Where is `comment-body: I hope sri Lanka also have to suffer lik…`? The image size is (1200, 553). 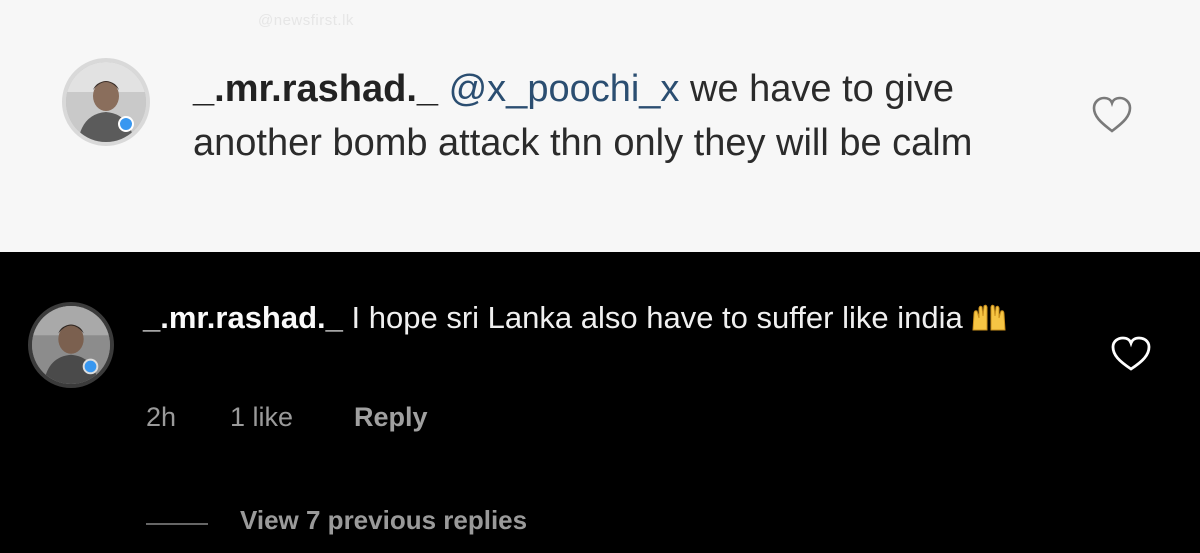
comment-body: I hope sri Lanka also have to suffer lik… is located at coordinates (657, 317).